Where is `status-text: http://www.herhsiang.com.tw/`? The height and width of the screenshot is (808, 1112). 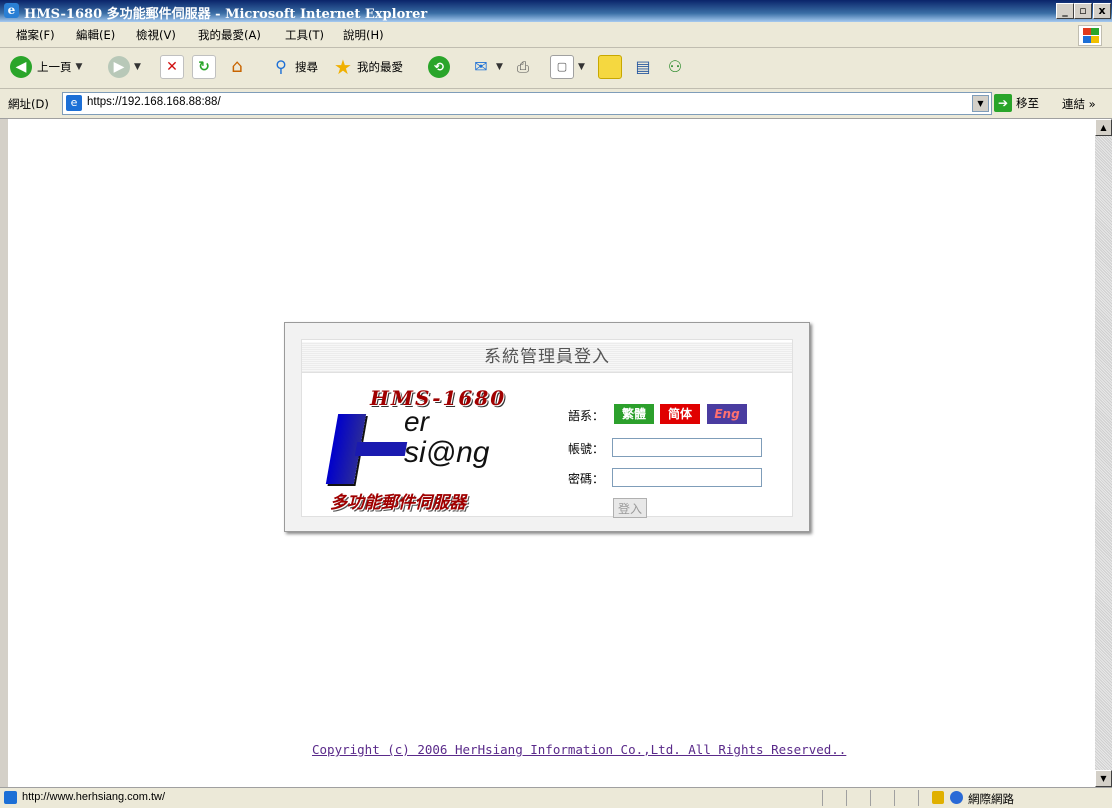
status-text: http://www.herhsiang.com.tw/ is located at coordinates (94, 797).